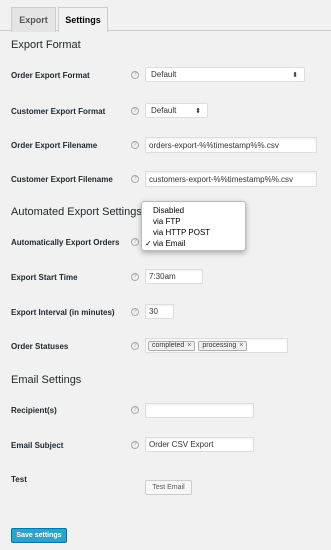  I want to click on email-subject-label: Email Subject, so click(37, 445).